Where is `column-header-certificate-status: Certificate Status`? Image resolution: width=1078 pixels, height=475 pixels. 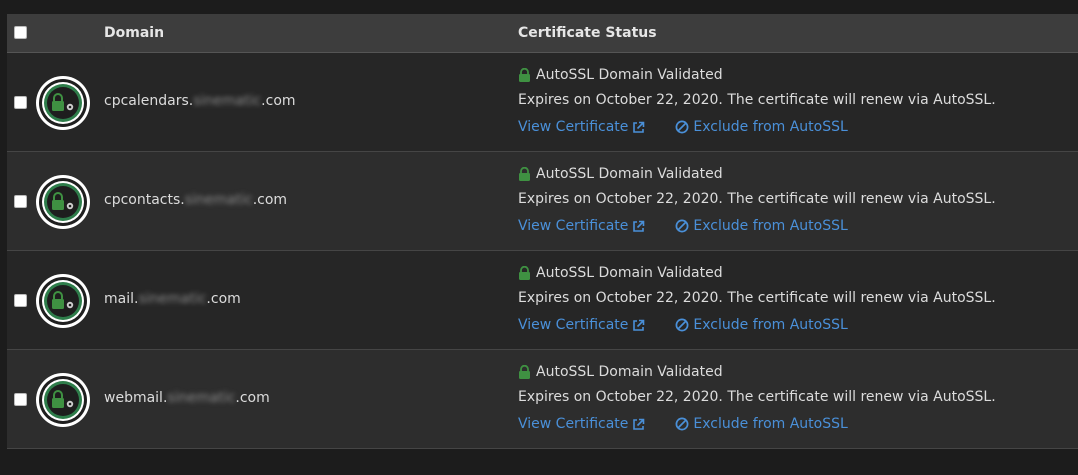
column-header-certificate-status: Certificate Status is located at coordinates (587, 33).